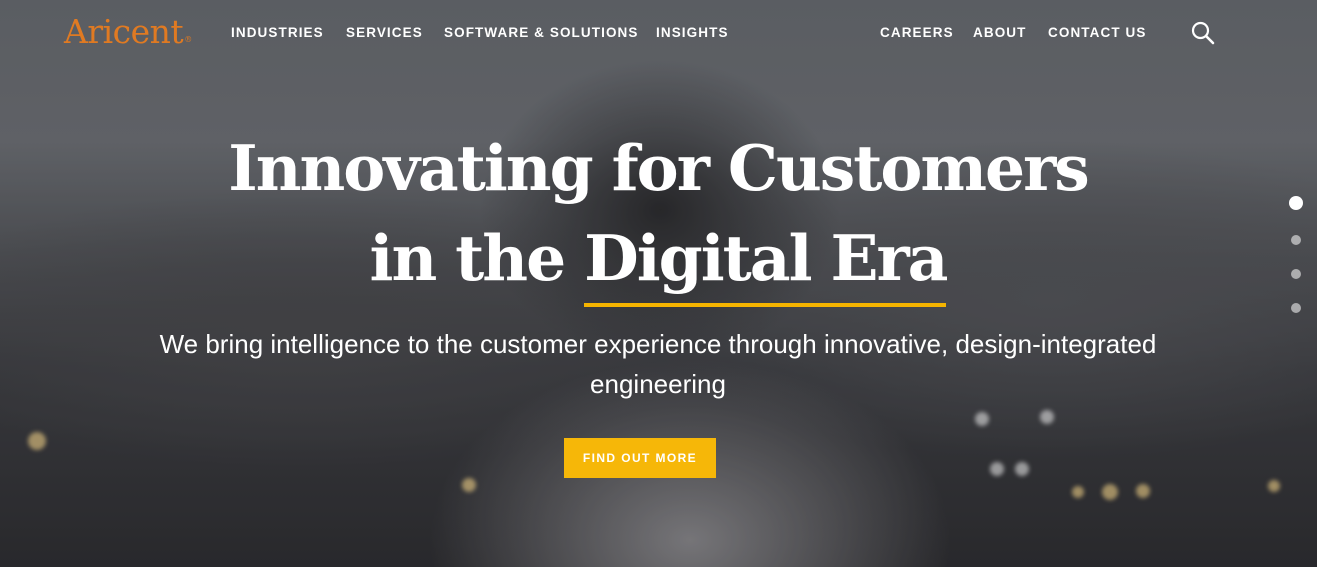 The width and height of the screenshot is (1317, 567). Describe the element at coordinates (640, 458) in the screenshot. I see `find-out-more-button: FIND OUT MORE` at that location.